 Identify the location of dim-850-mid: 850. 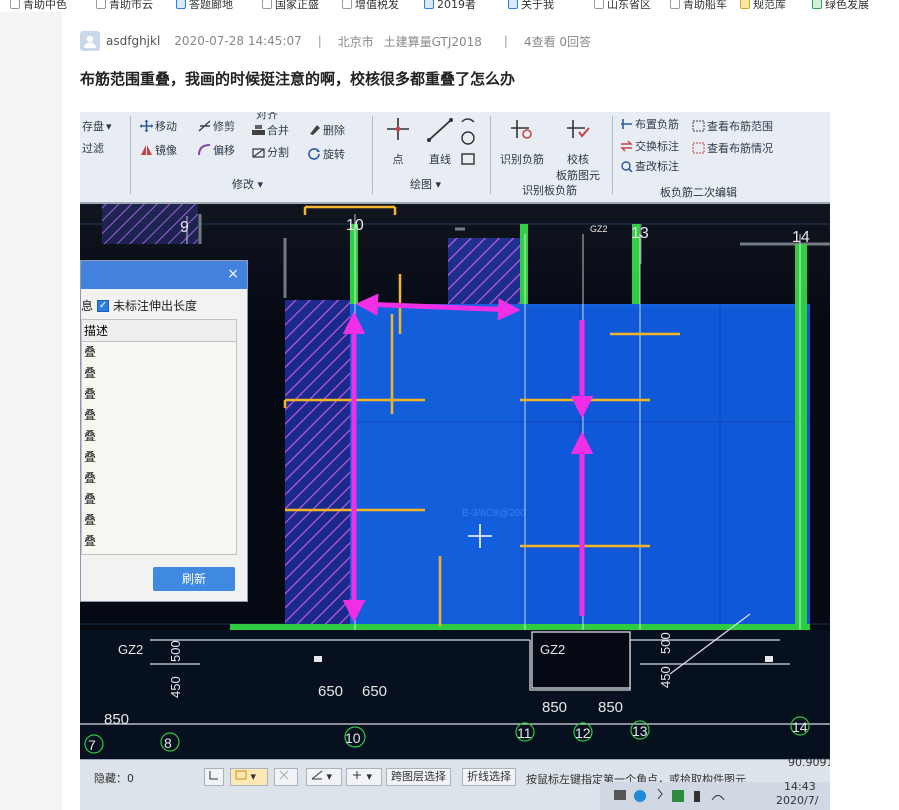
(554, 707).